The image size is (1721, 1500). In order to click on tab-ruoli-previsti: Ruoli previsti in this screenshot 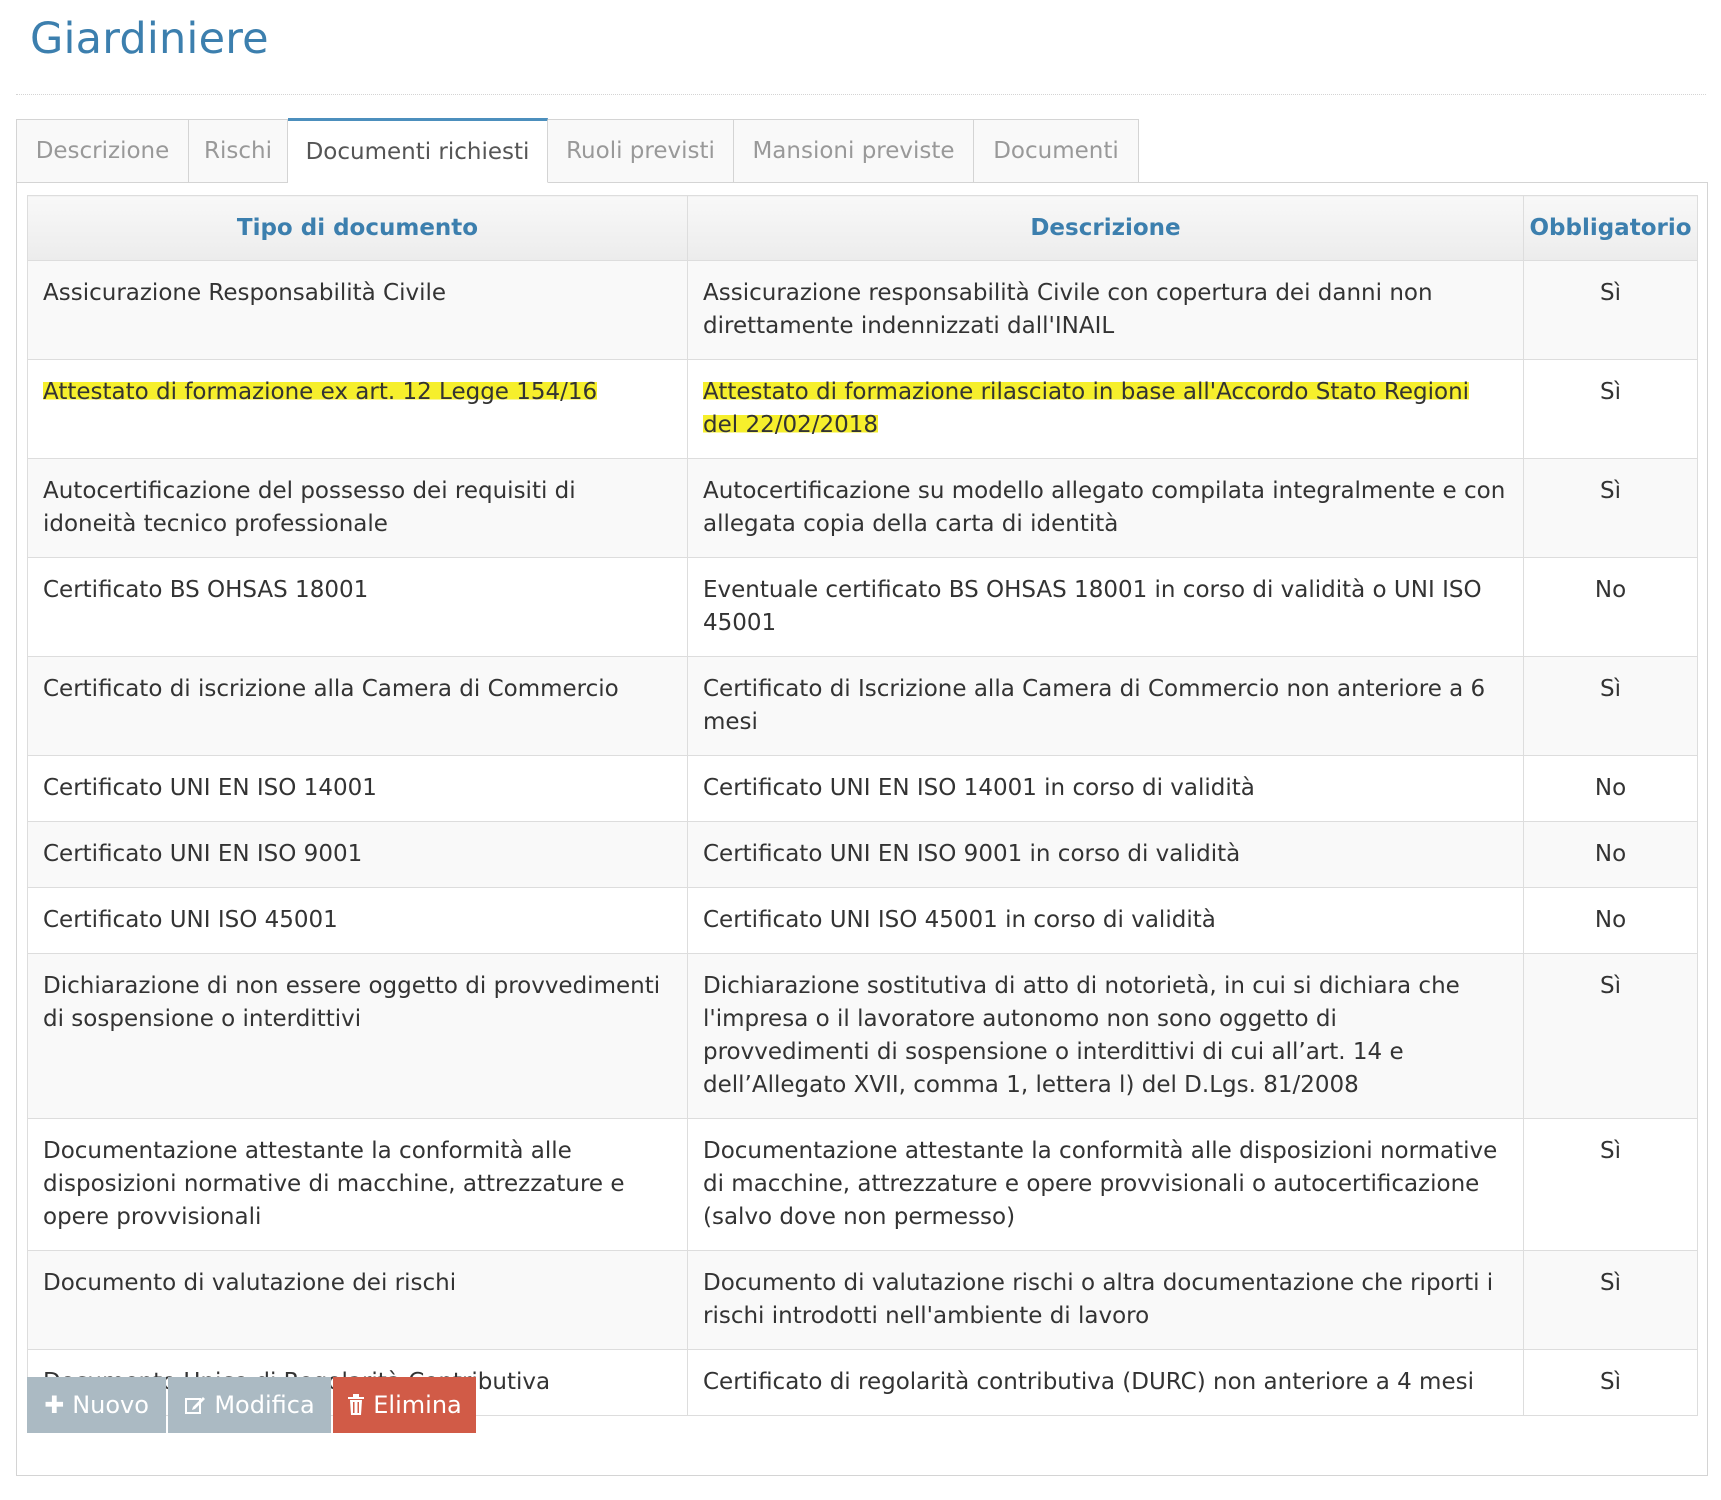, I will do `click(641, 151)`.